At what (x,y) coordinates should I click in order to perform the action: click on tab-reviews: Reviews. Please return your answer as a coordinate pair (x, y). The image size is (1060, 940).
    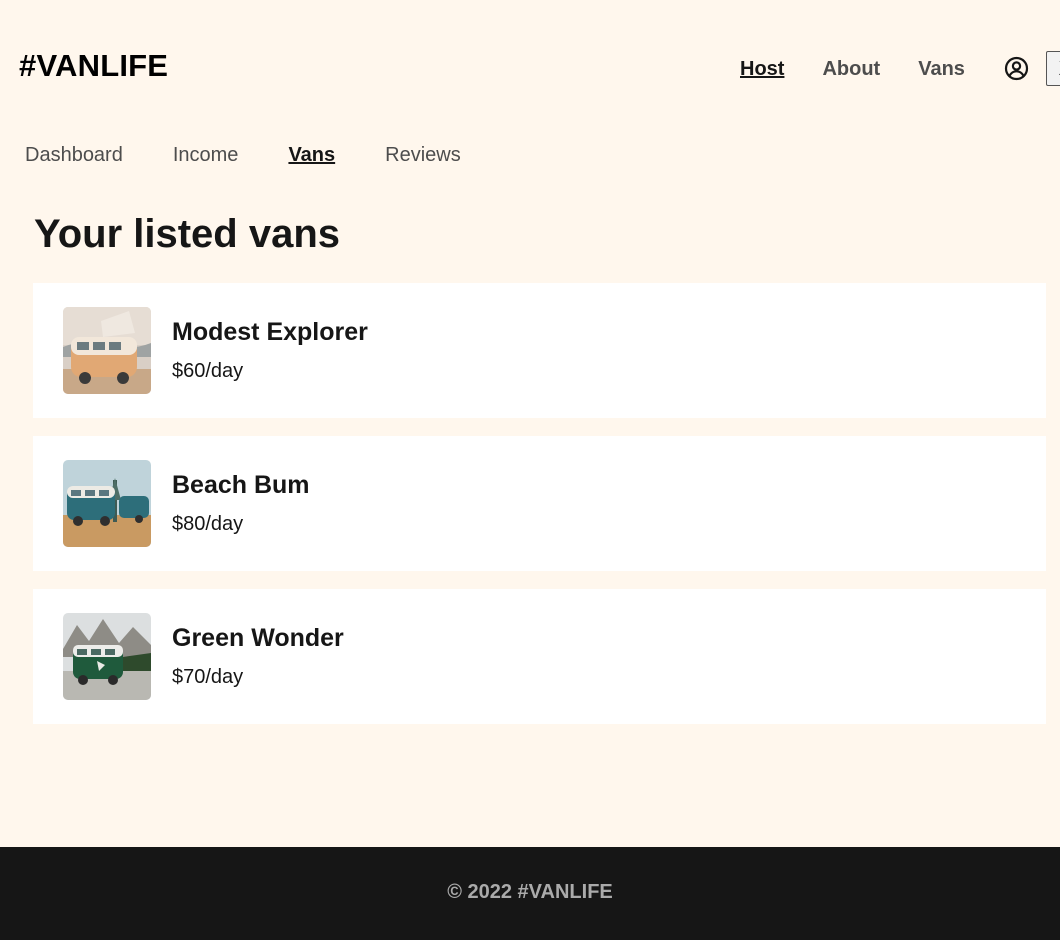
    Looking at the image, I should click on (423, 155).